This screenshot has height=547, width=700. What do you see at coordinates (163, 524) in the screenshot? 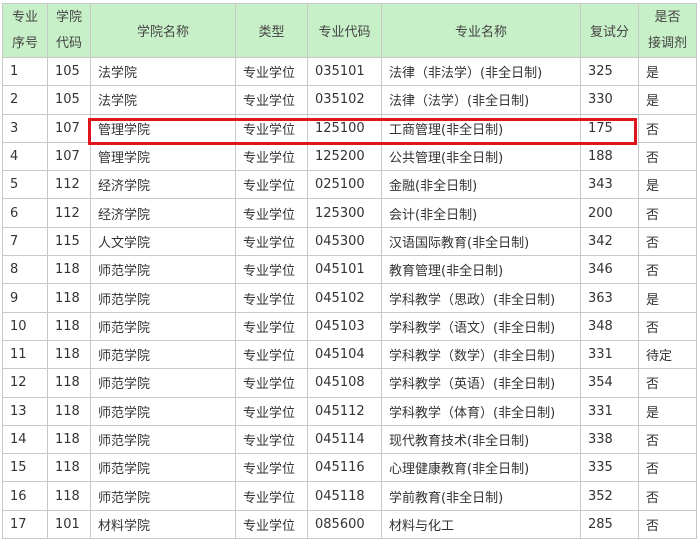
I see `college-name-cell: 材料学院` at bounding box center [163, 524].